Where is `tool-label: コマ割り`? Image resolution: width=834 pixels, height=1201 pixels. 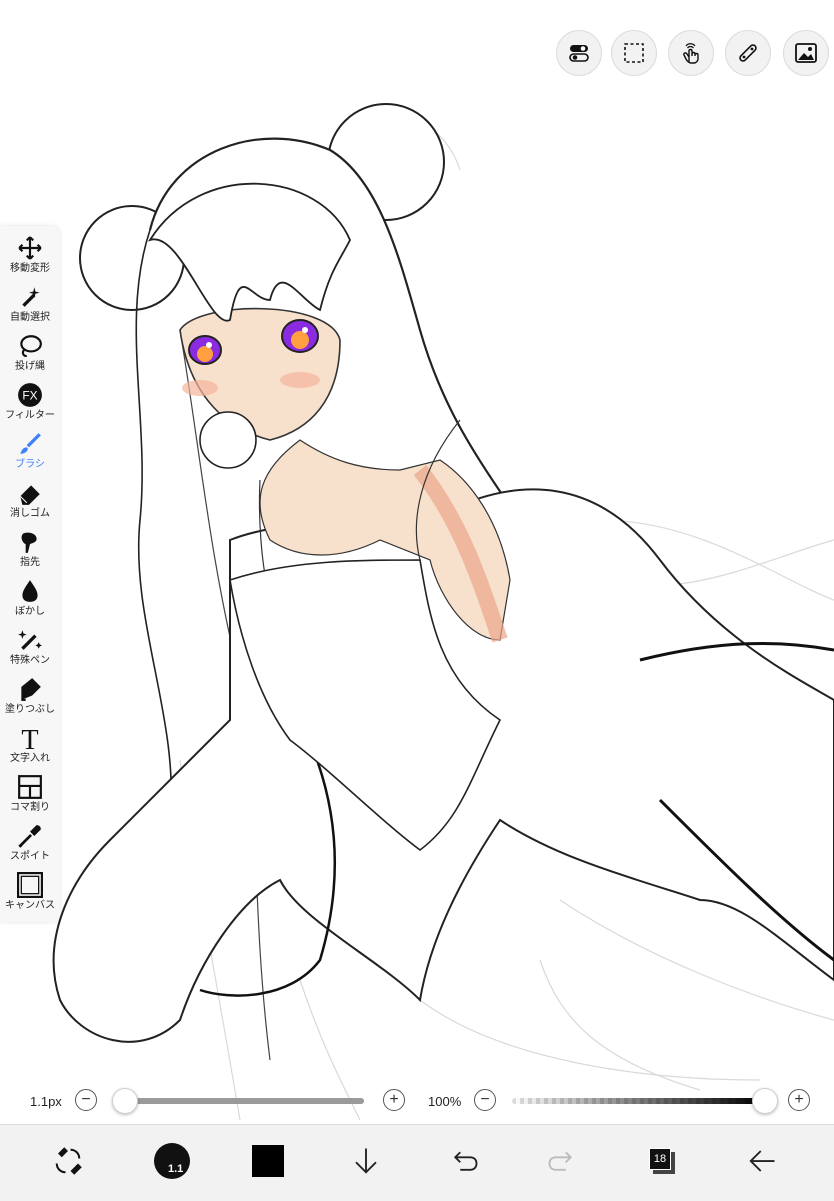 tool-label: コマ割り is located at coordinates (30, 807).